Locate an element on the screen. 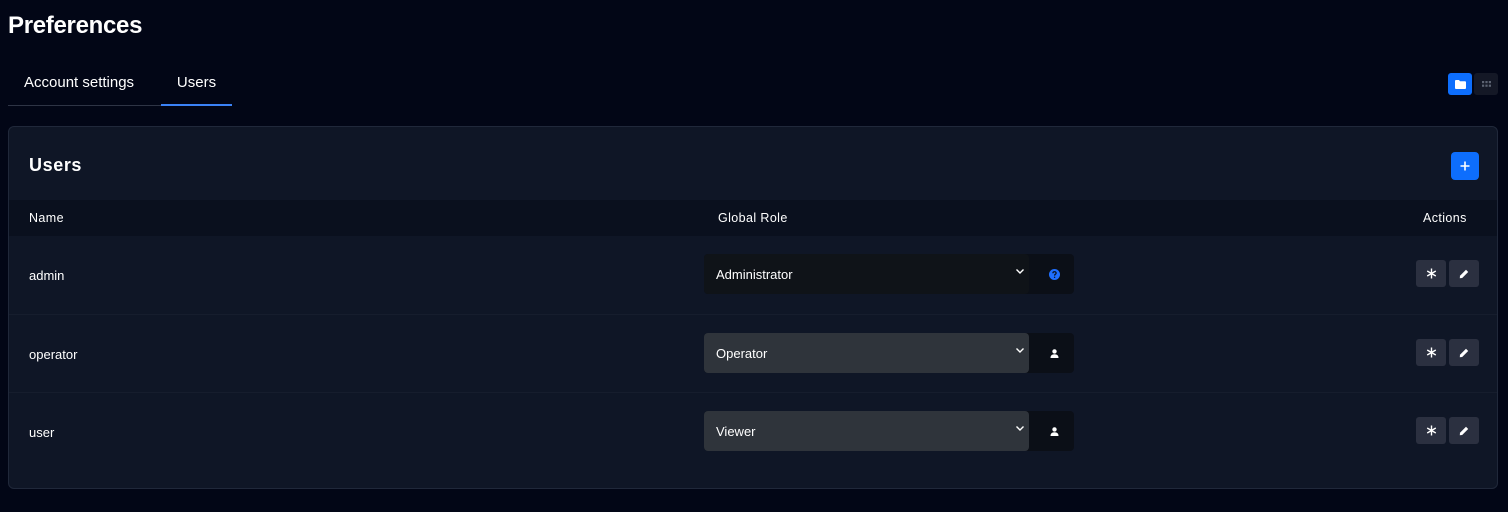 This screenshot has height=512, width=1508. user-name: admin is located at coordinates (47, 275).